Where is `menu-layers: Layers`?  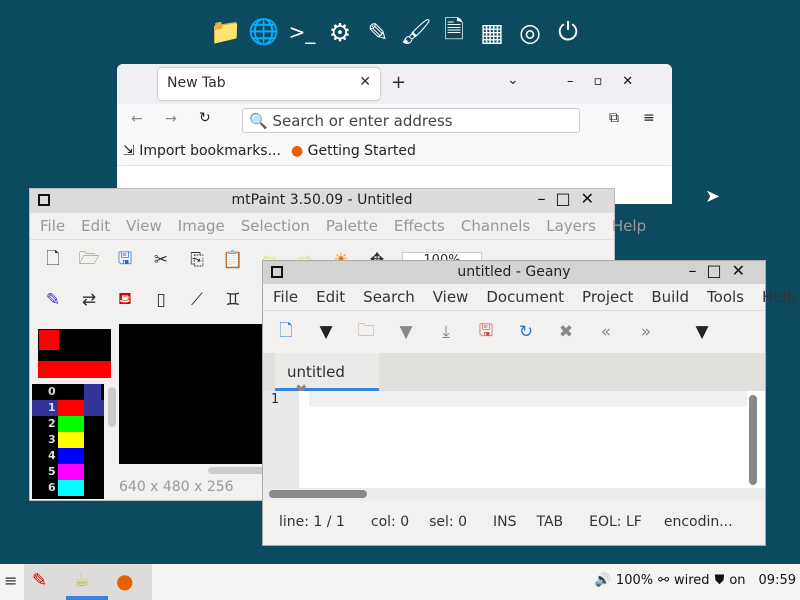 menu-layers: Layers is located at coordinates (571, 226).